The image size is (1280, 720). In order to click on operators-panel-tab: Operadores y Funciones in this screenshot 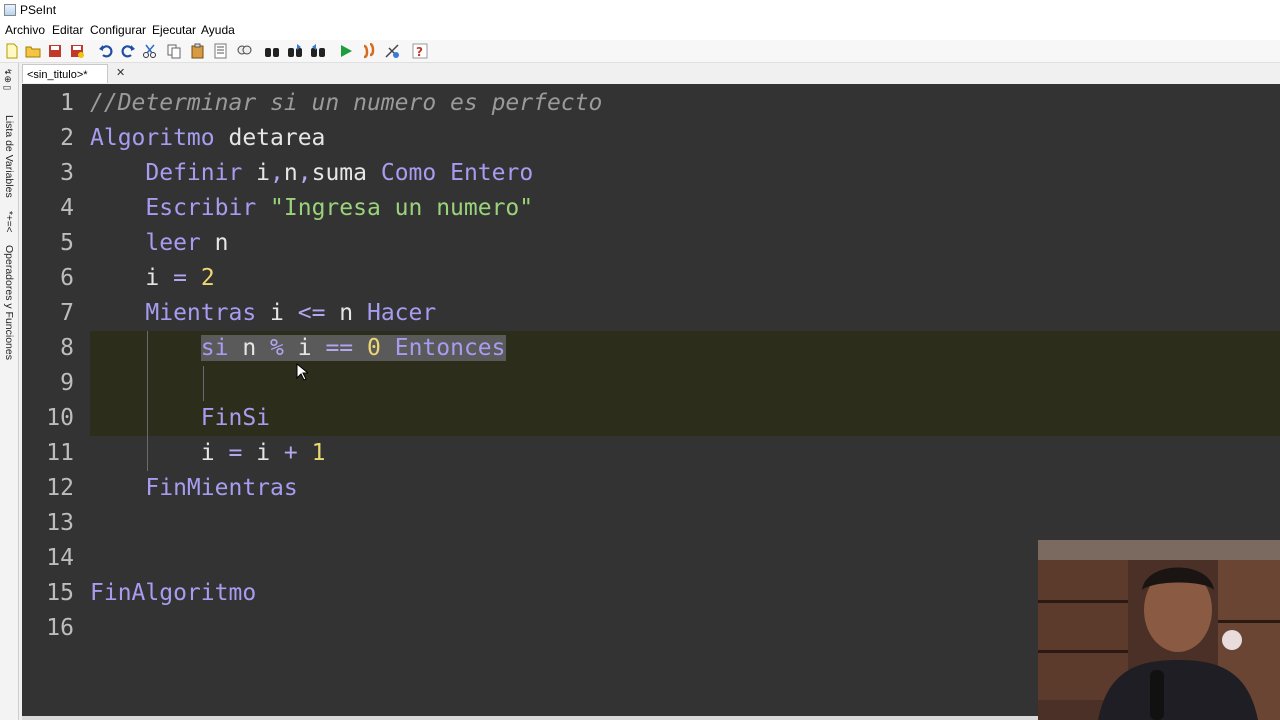, I will do `click(9, 302)`.